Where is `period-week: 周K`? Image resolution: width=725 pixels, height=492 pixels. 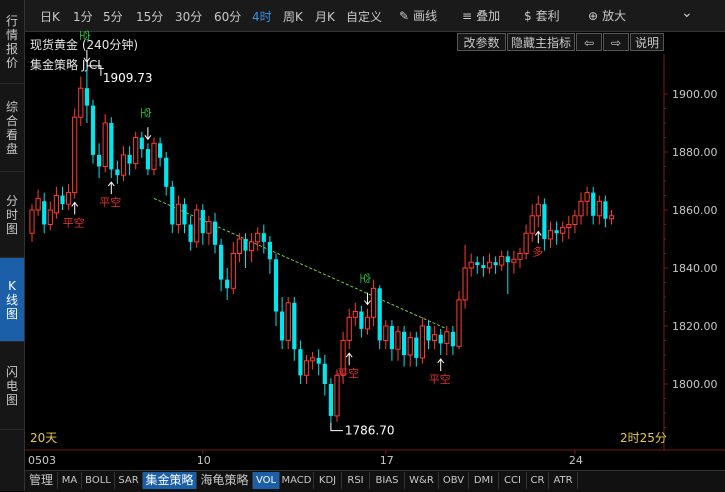
period-week: 周K is located at coordinates (293, 16).